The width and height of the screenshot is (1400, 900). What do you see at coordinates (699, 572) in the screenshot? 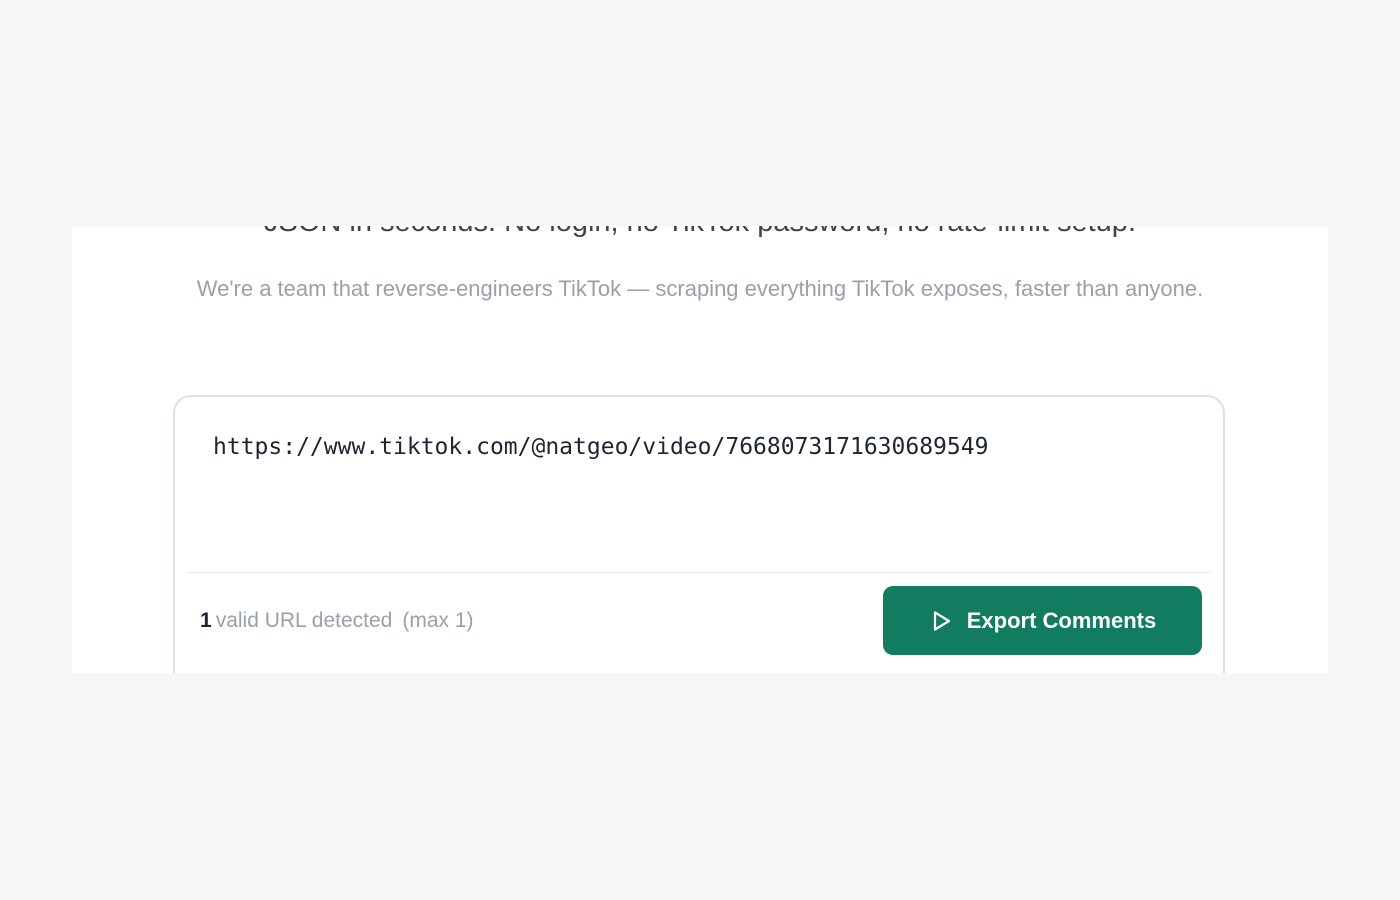
I see `card-divider` at bounding box center [699, 572].